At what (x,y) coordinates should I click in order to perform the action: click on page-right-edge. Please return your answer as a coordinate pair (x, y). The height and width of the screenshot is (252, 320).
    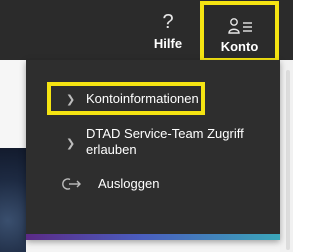
    Looking at the image, I should click on (286, 156).